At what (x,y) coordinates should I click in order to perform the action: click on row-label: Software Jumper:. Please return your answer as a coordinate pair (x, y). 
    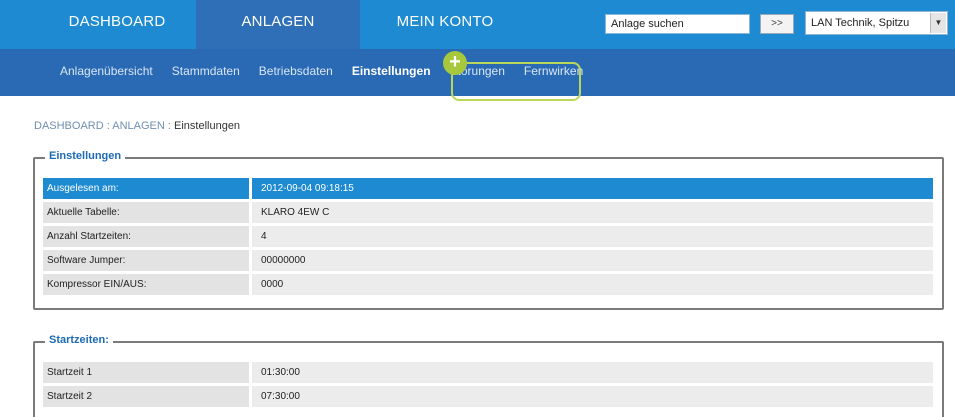
    Looking at the image, I should click on (146, 260).